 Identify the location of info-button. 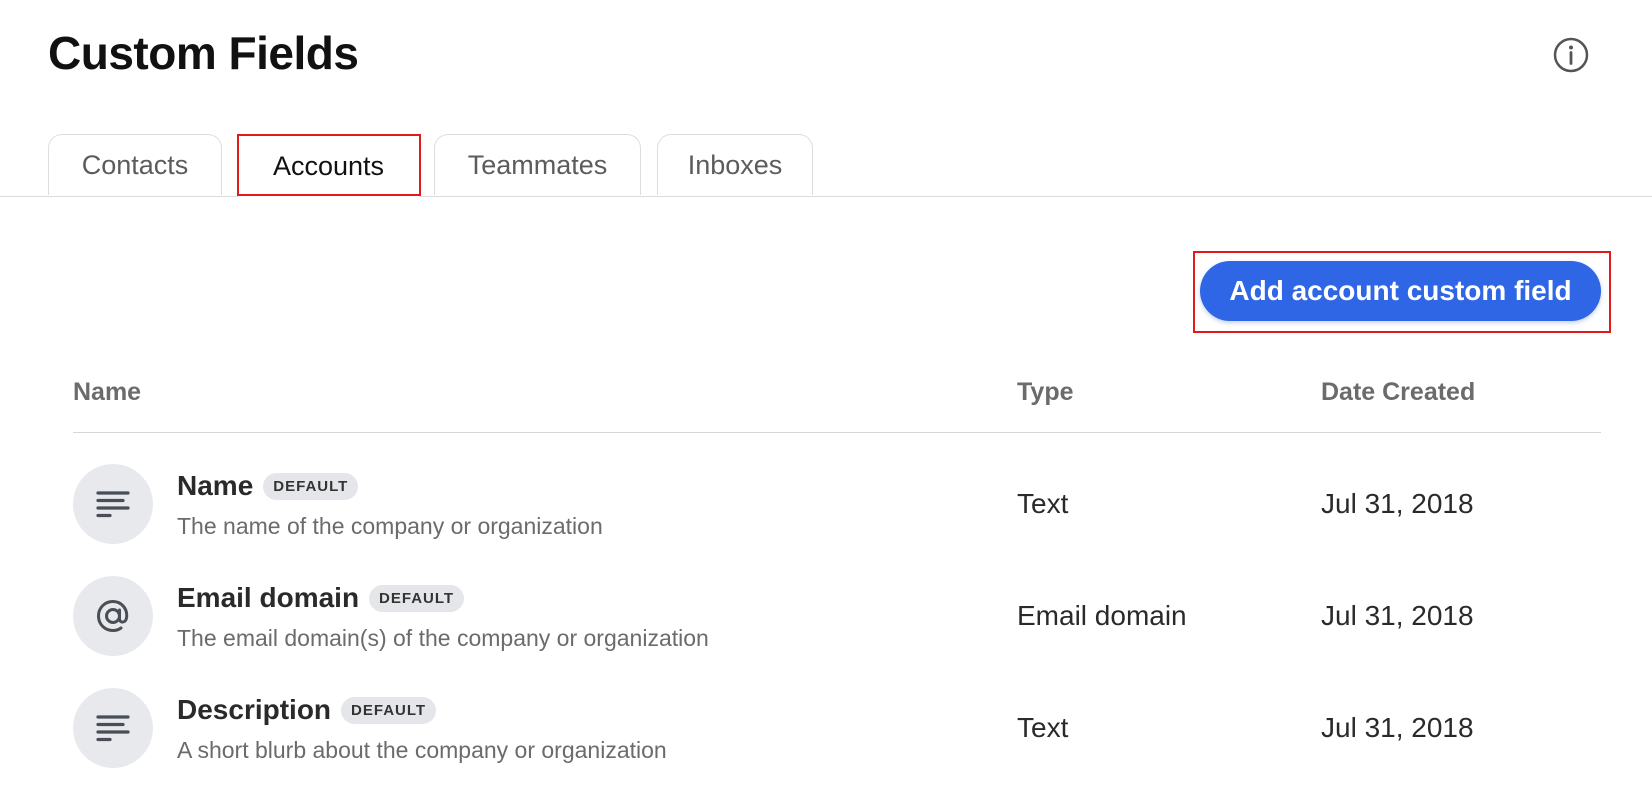
(1571, 55).